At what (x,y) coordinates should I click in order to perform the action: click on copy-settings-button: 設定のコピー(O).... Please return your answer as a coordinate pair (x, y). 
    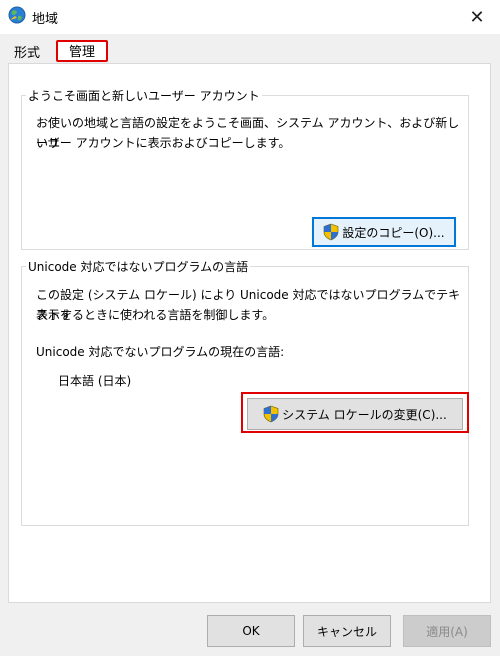
    Looking at the image, I should click on (384, 232).